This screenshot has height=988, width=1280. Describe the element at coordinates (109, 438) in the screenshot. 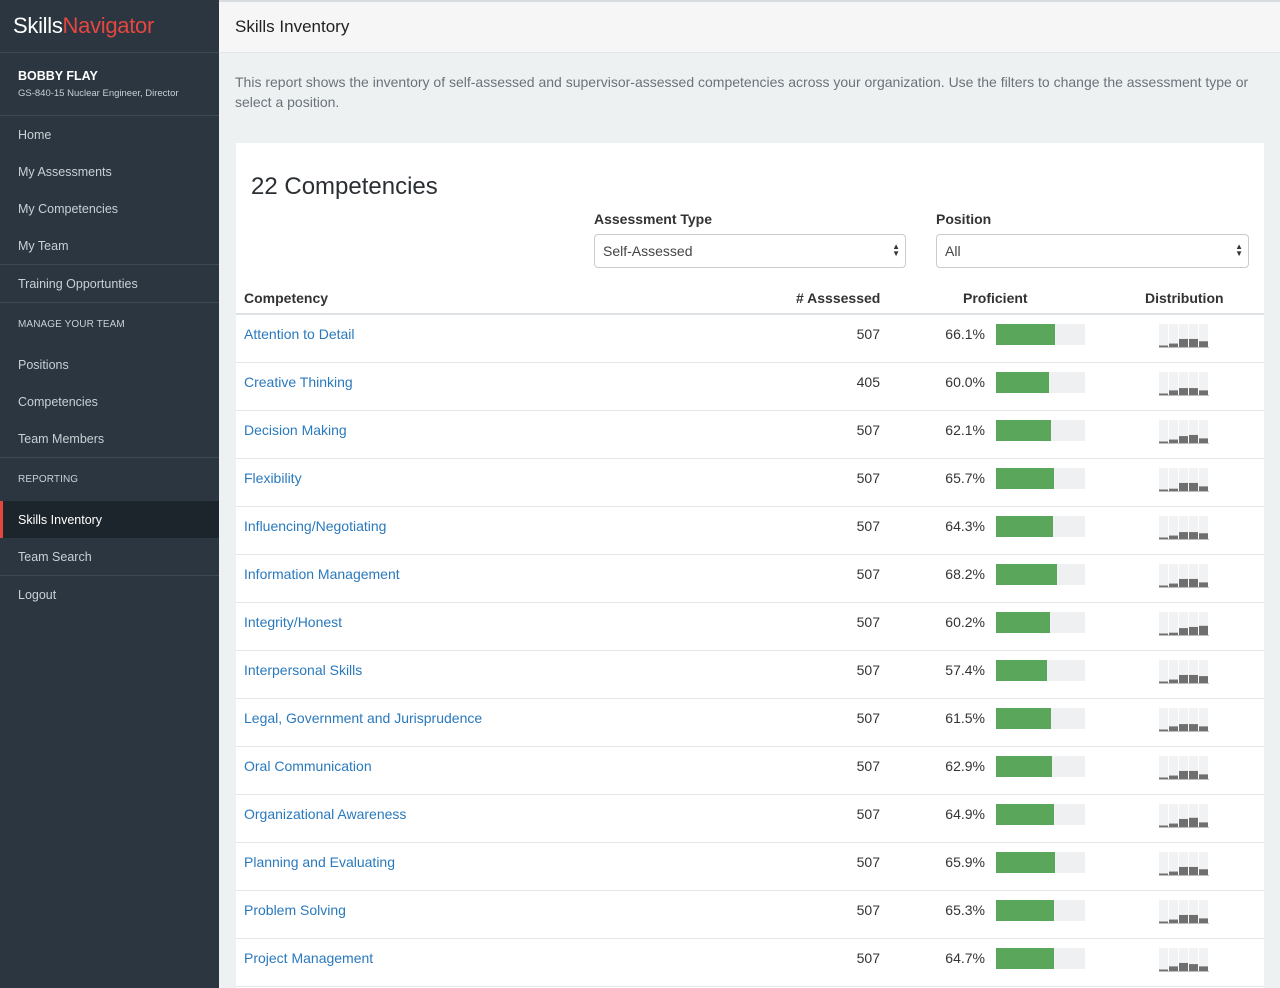

I see `sidebar-item-team-members: Team Members` at that location.